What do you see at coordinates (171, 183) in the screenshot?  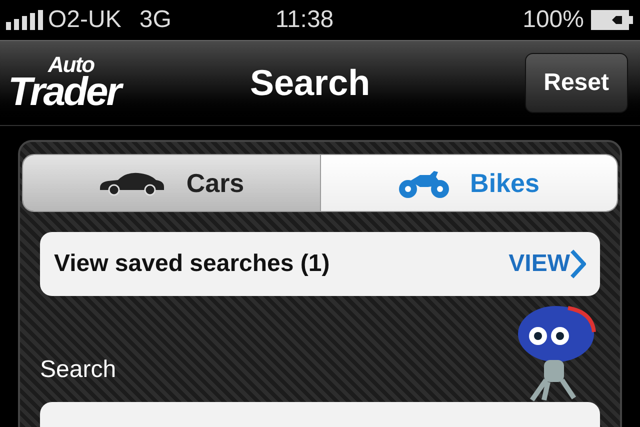 I see `segment-tab: Cars` at bounding box center [171, 183].